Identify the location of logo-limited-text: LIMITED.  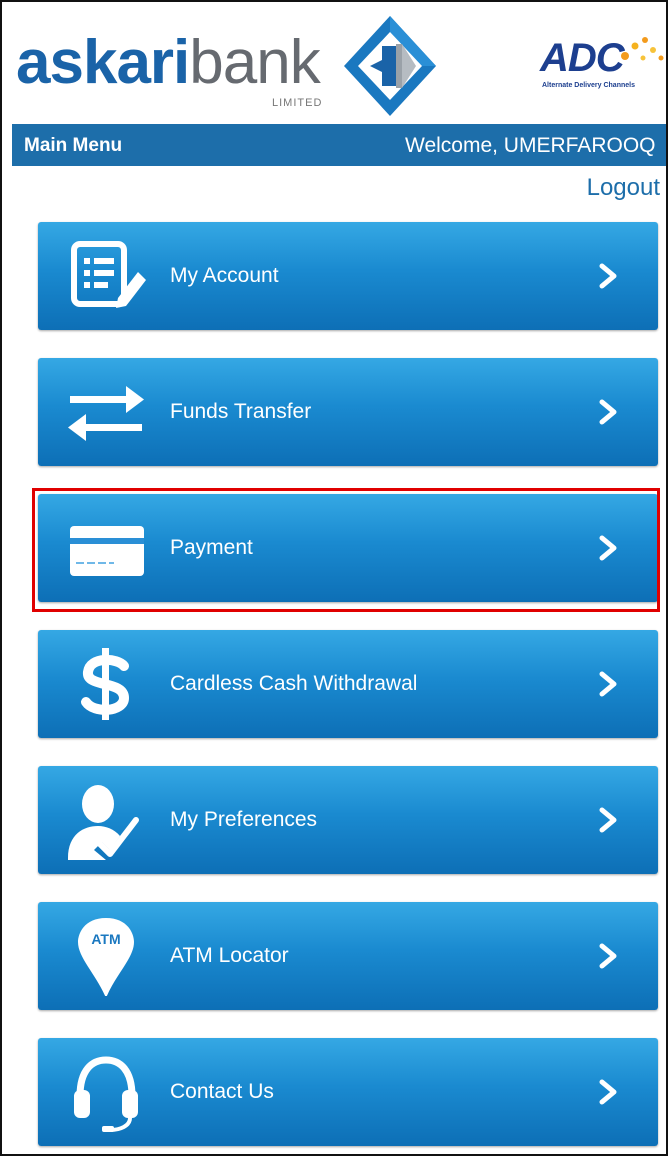
(297, 103).